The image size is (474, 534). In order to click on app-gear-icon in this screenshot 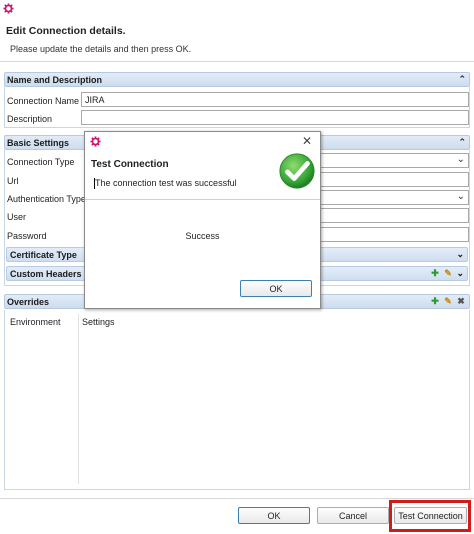, I will do `click(8, 8)`.